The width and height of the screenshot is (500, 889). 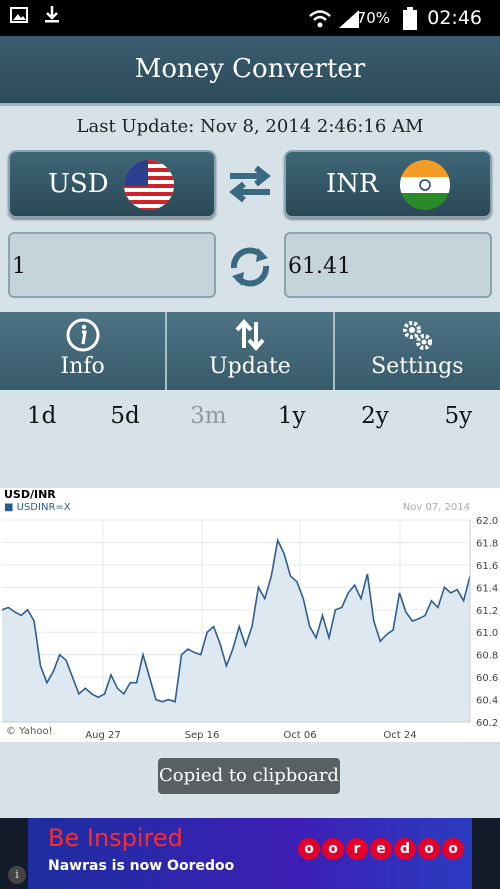 I want to click on chart-legend-label: USDINR=X, so click(x=43, y=507).